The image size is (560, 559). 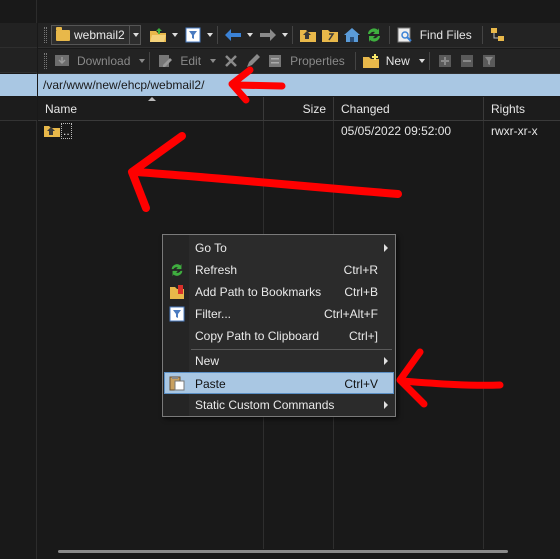 What do you see at coordinates (103, 61) in the screenshot?
I see `download-button: Download` at bounding box center [103, 61].